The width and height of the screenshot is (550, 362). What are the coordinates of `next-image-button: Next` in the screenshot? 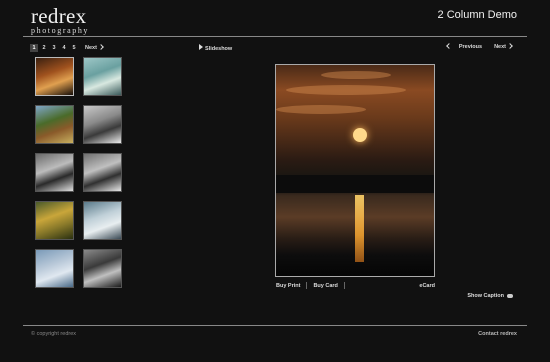 It's located at (500, 46).